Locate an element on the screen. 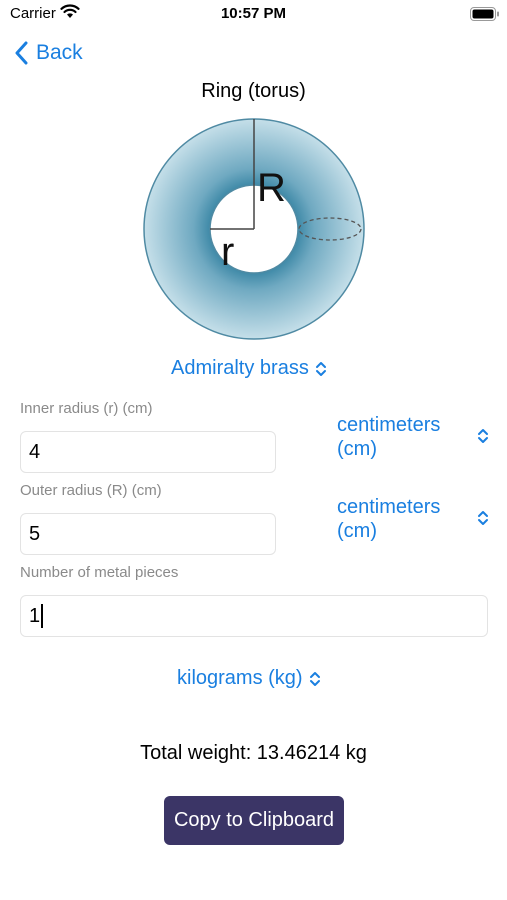  outer-radius-input: 5 is located at coordinates (148, 534).